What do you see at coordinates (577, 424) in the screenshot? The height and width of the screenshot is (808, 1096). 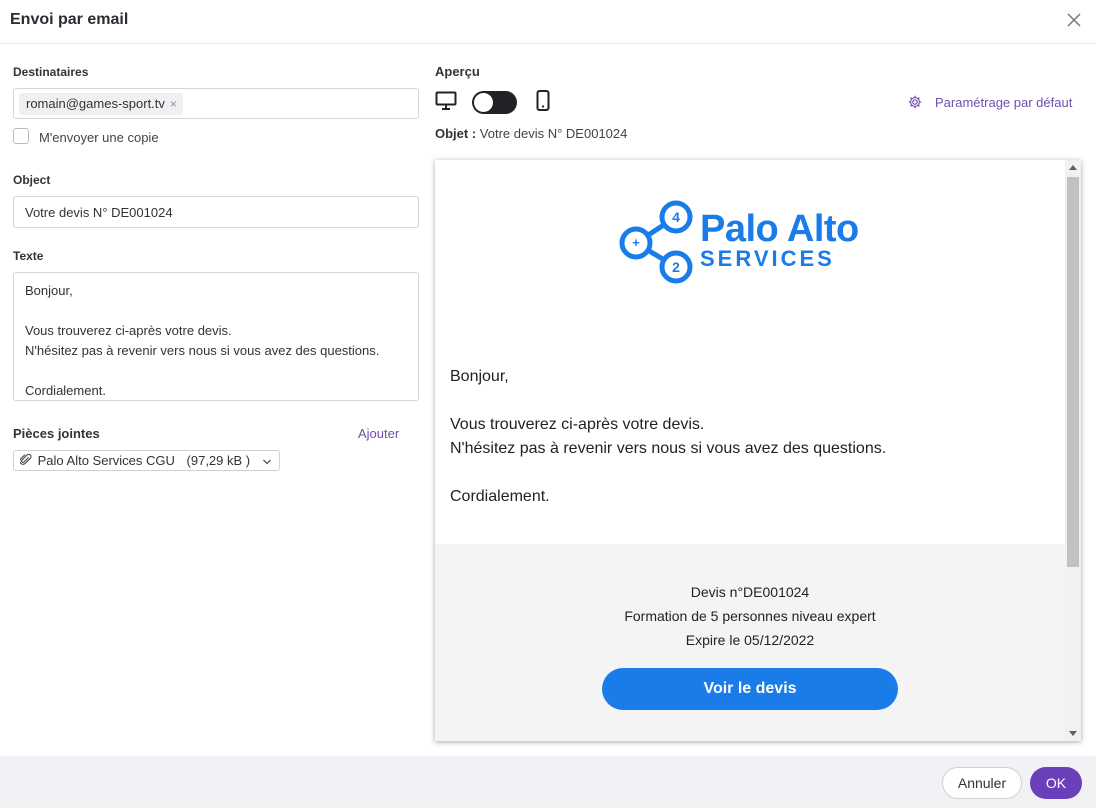 I see `email-body-line: Vous trouverez ci-après votre devis.` at bounding box center [577, 424].